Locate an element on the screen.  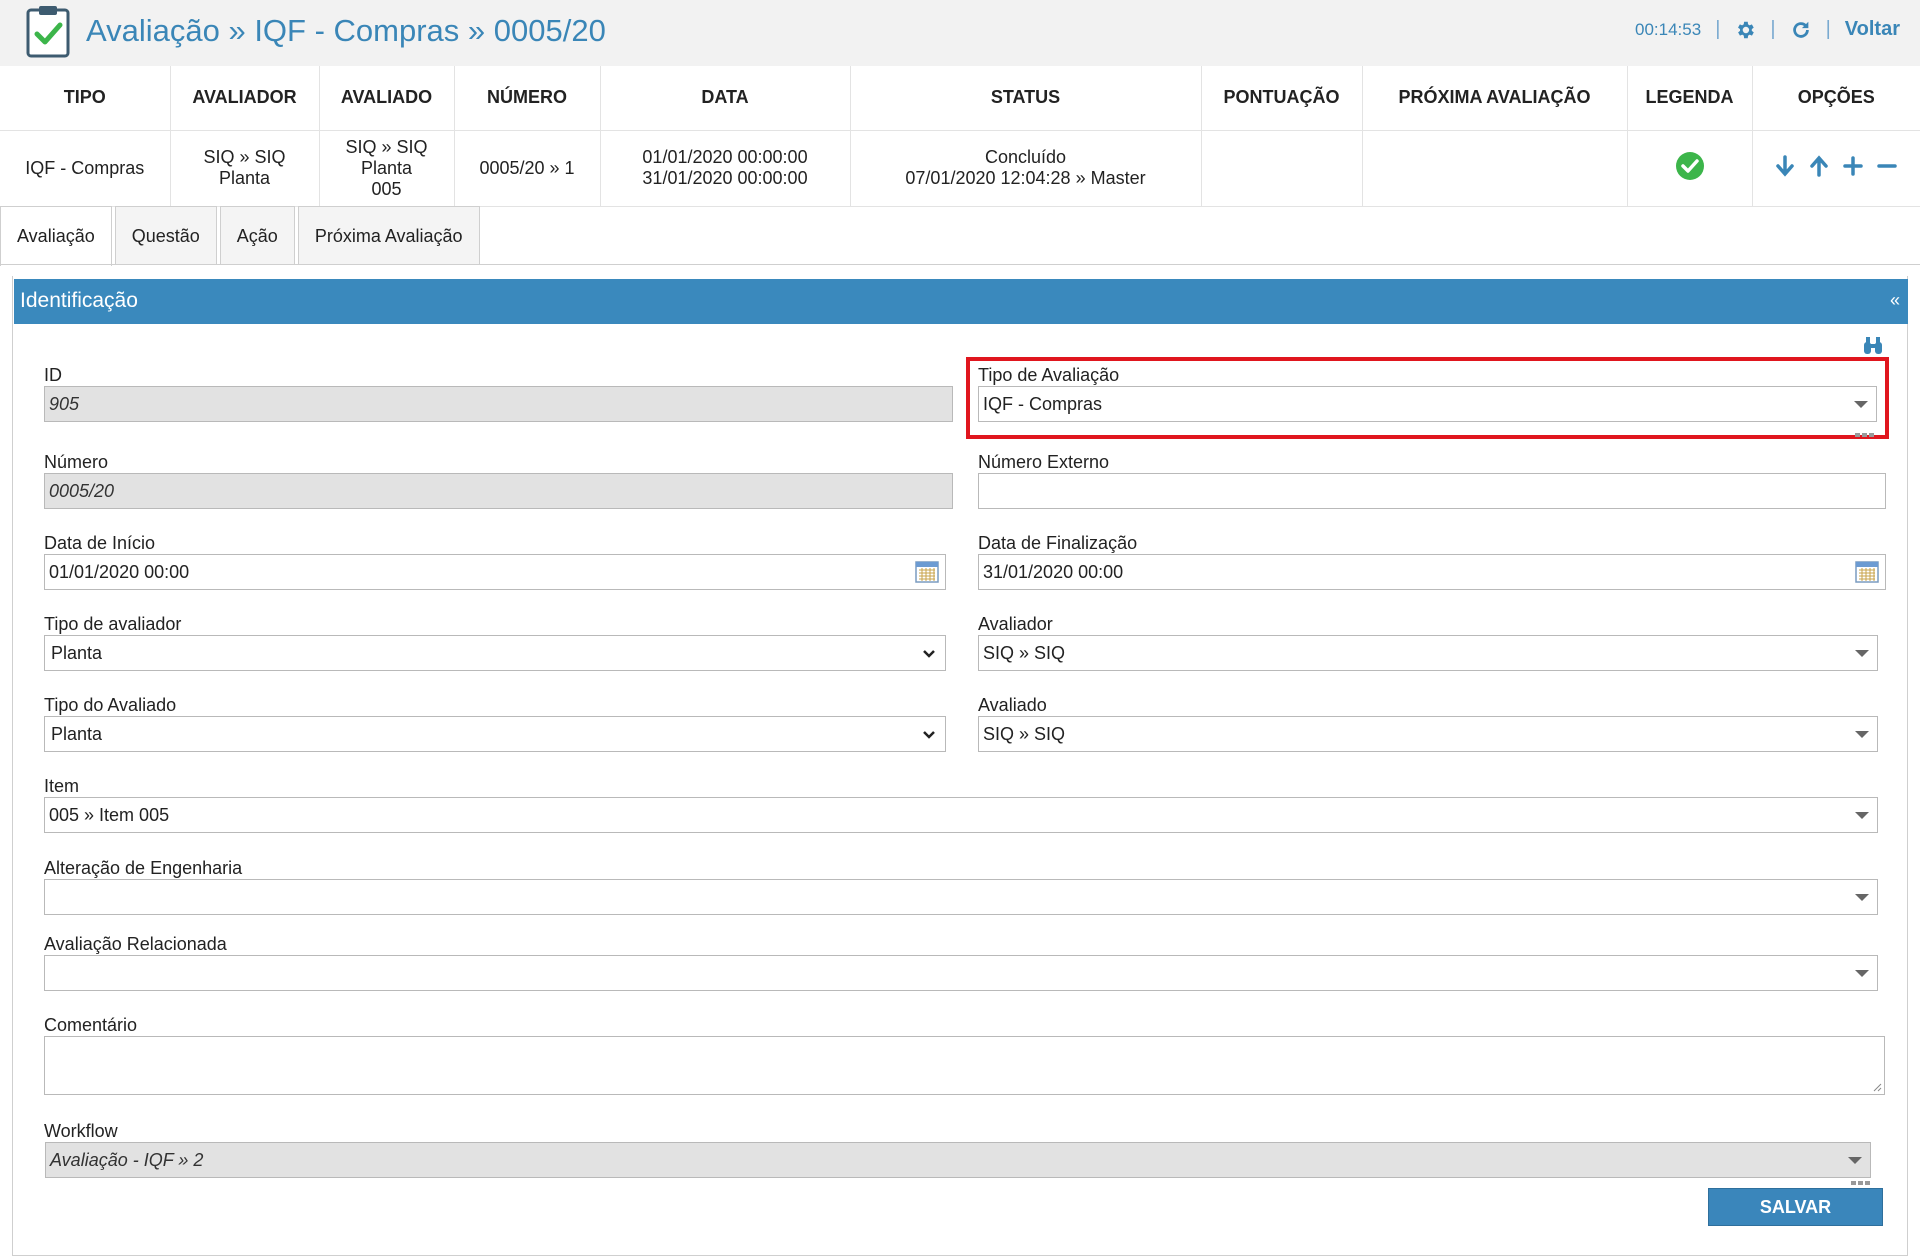
item-value: 005 » Item 005 is located at coordinates (109, 814).